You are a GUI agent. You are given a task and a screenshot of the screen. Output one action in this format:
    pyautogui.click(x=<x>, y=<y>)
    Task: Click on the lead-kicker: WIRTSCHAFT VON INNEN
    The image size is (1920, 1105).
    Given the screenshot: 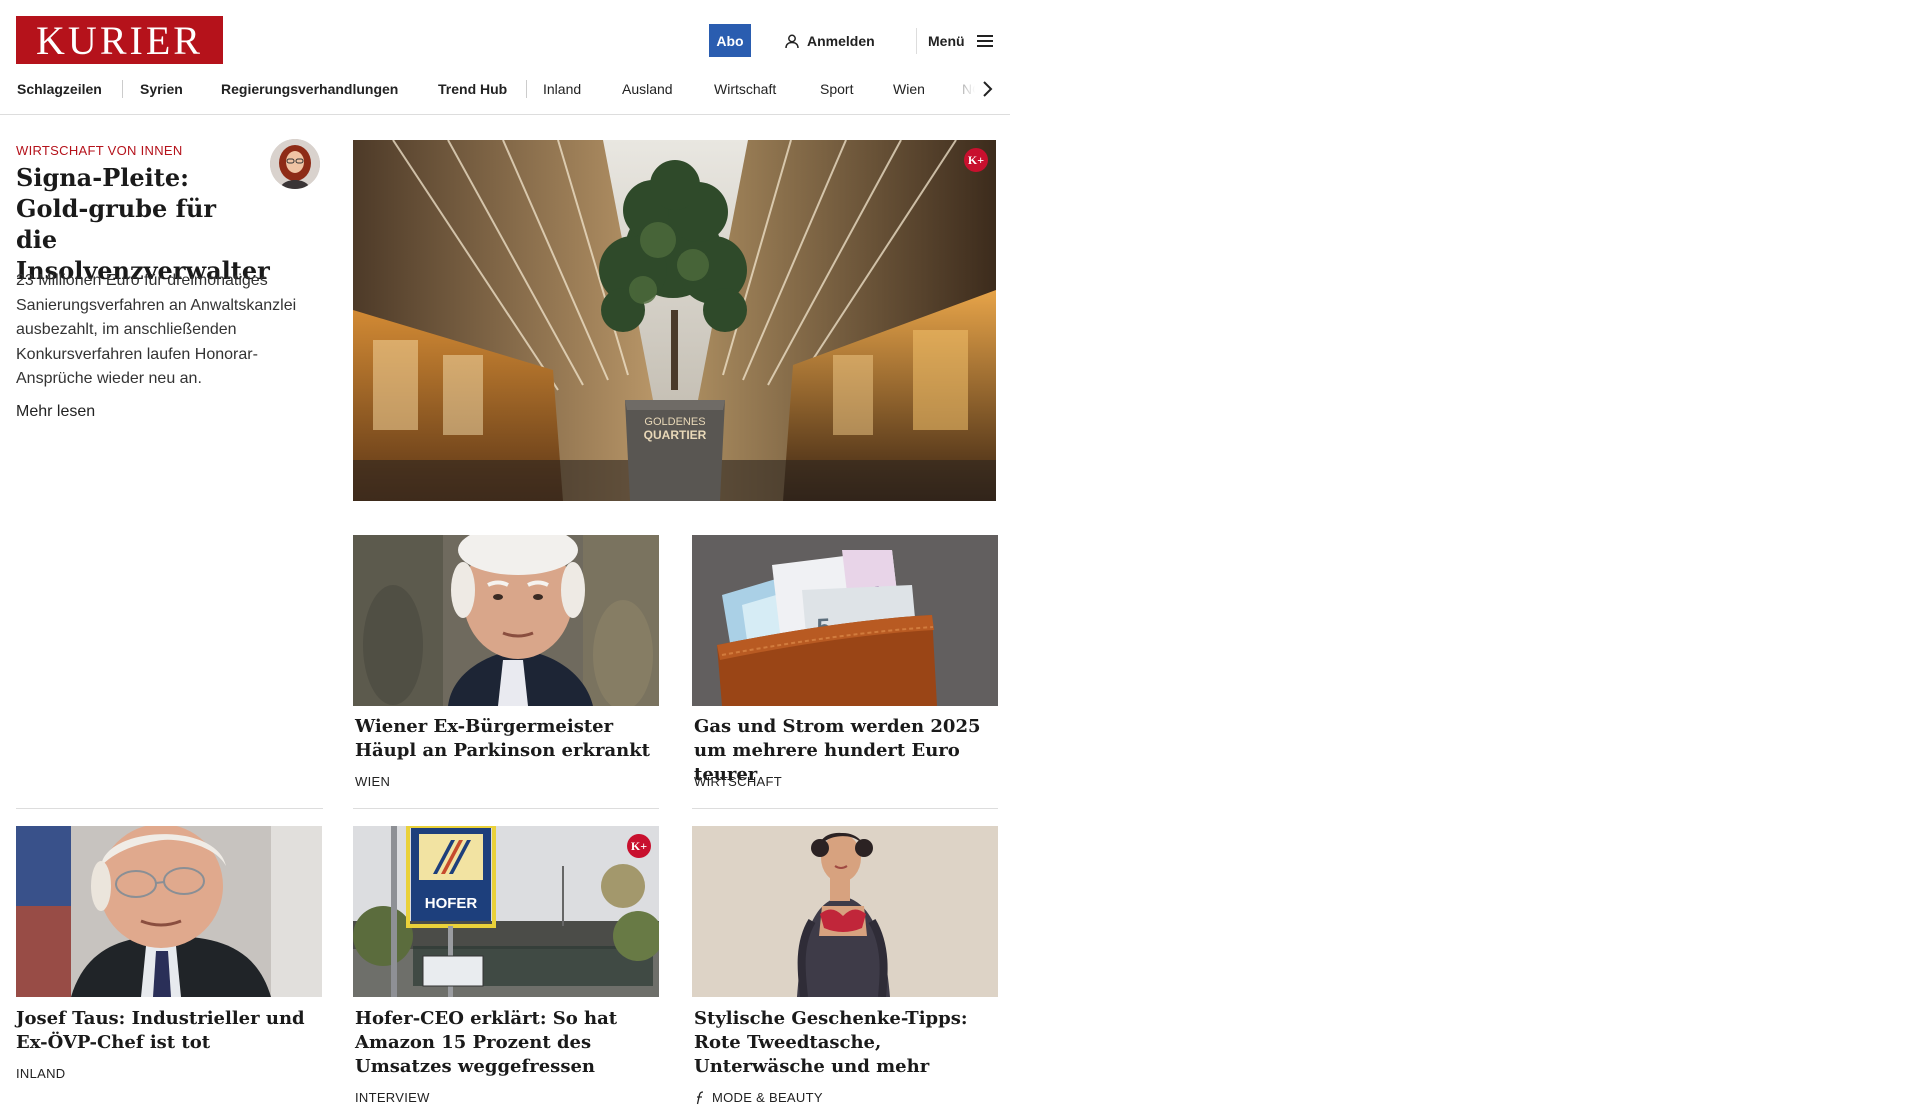 What is the action you would take?
    pyautogui.click(x=99, y=150)
    